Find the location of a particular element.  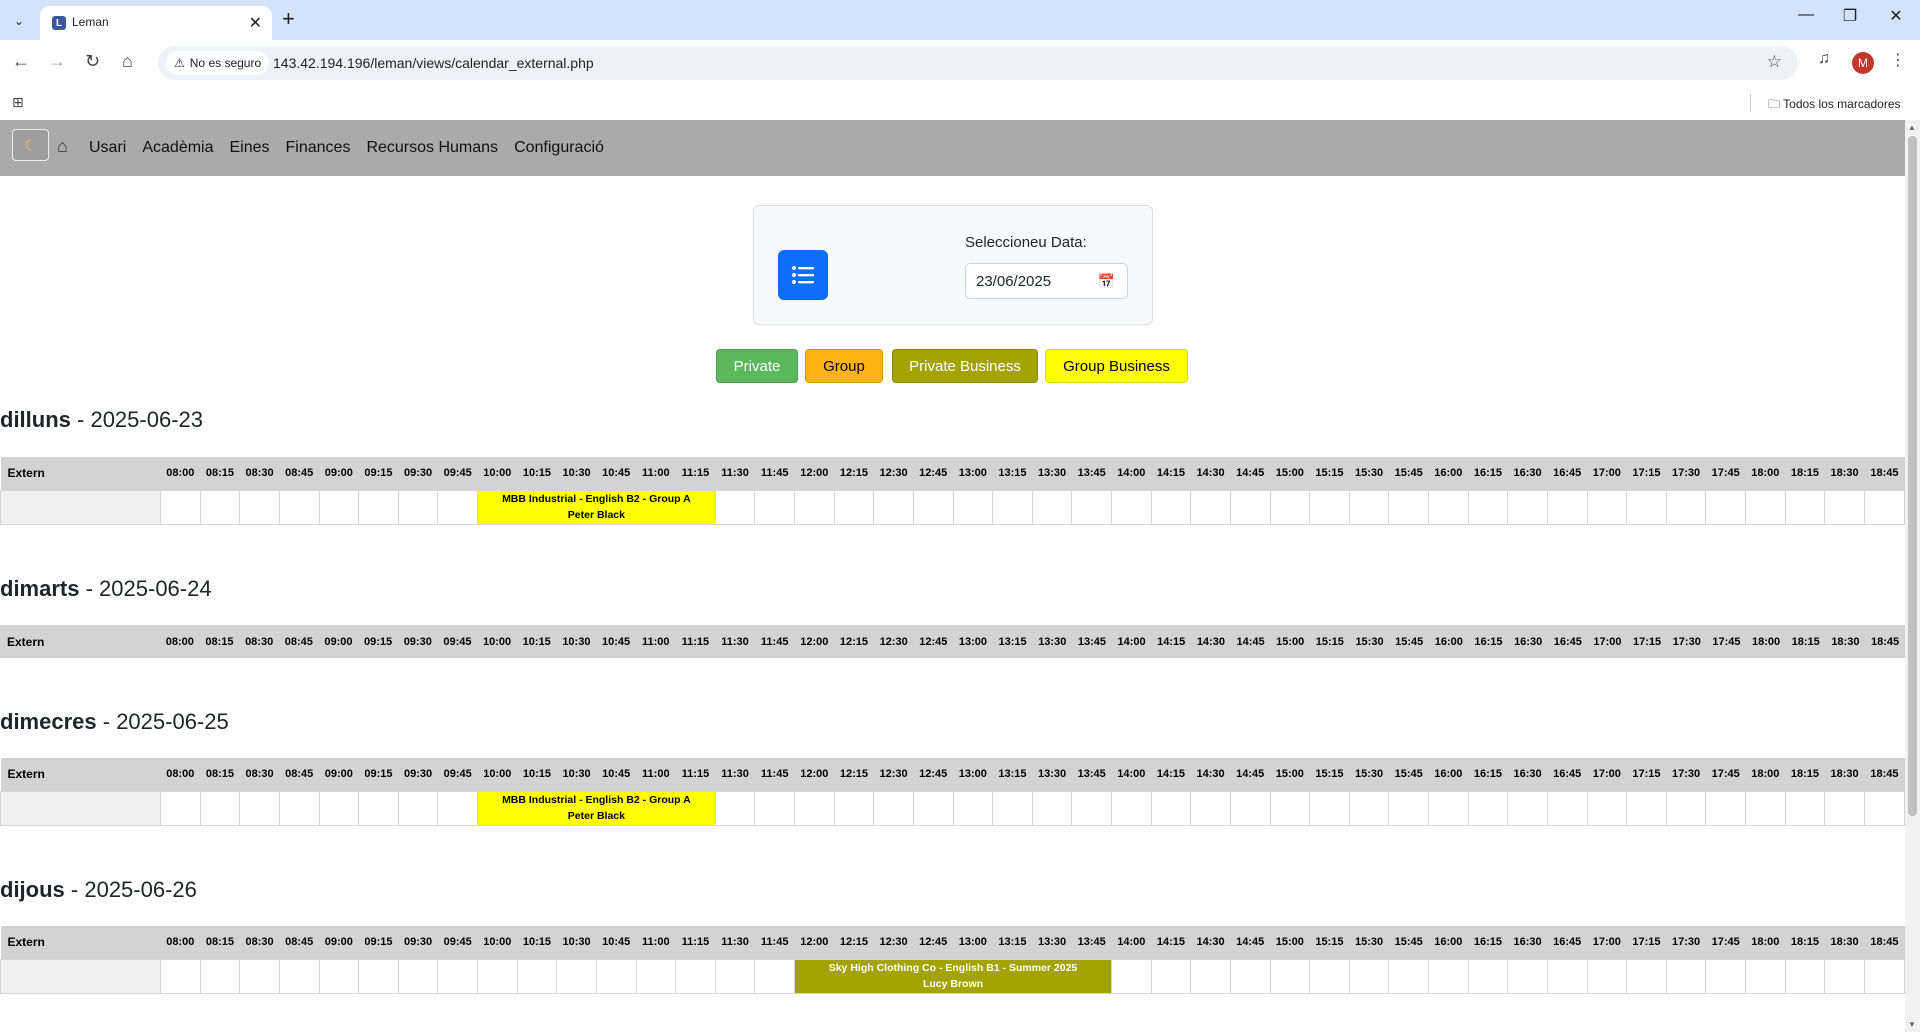

list-view-button is located at coordinates (803, 275).